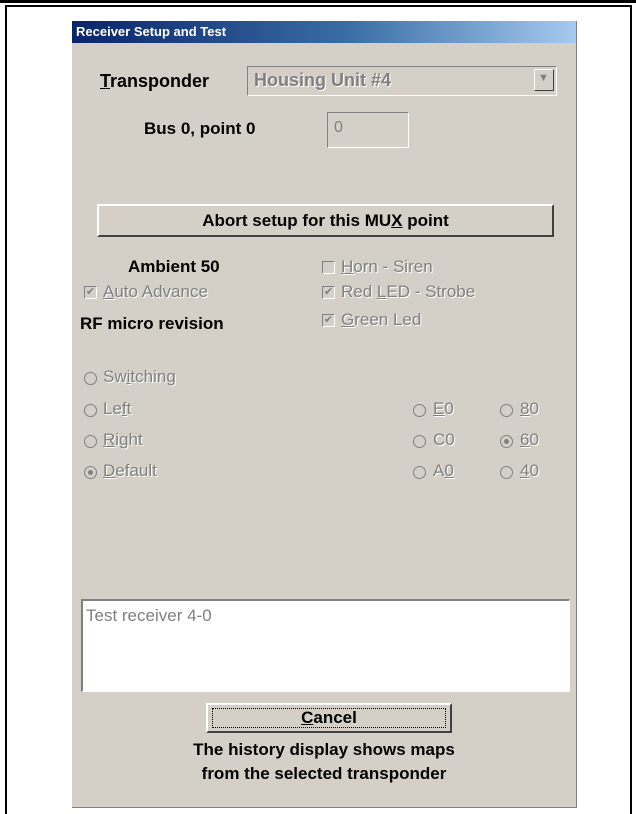 This screenshot has width=636, height=814. Describe the element at coordinates (117, 408) in the screenshot. I see `left-label: Left` at that location.